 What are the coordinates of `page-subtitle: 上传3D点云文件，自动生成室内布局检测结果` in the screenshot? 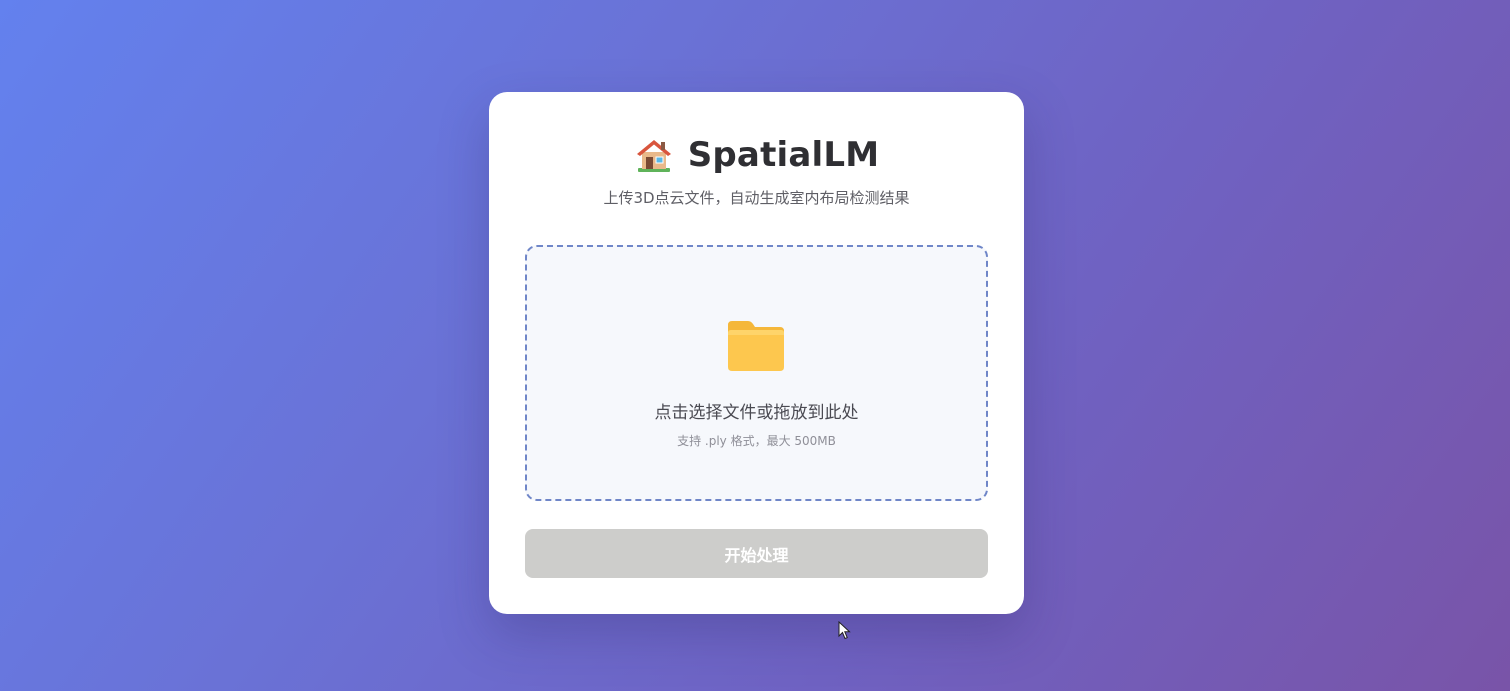 It's located at (756, 198).